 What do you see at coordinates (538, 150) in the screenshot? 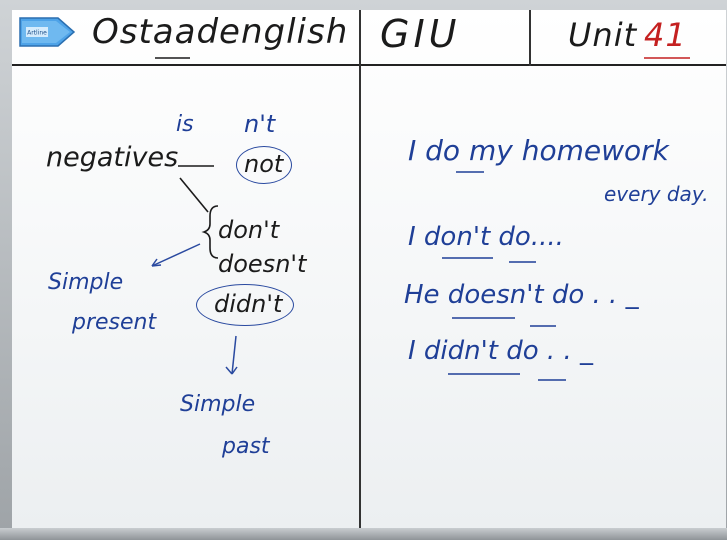
I see `sentence-1: I do my homework` at bounding box center [538, 150].